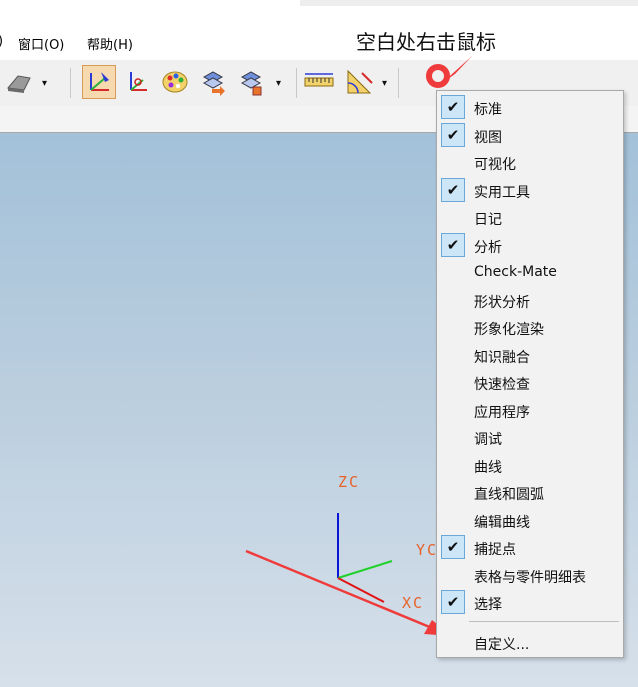  What do you see at coordinates (438, 76) in the screenshot?
I see `click-marker-icon` at bounding box center [438, 76].